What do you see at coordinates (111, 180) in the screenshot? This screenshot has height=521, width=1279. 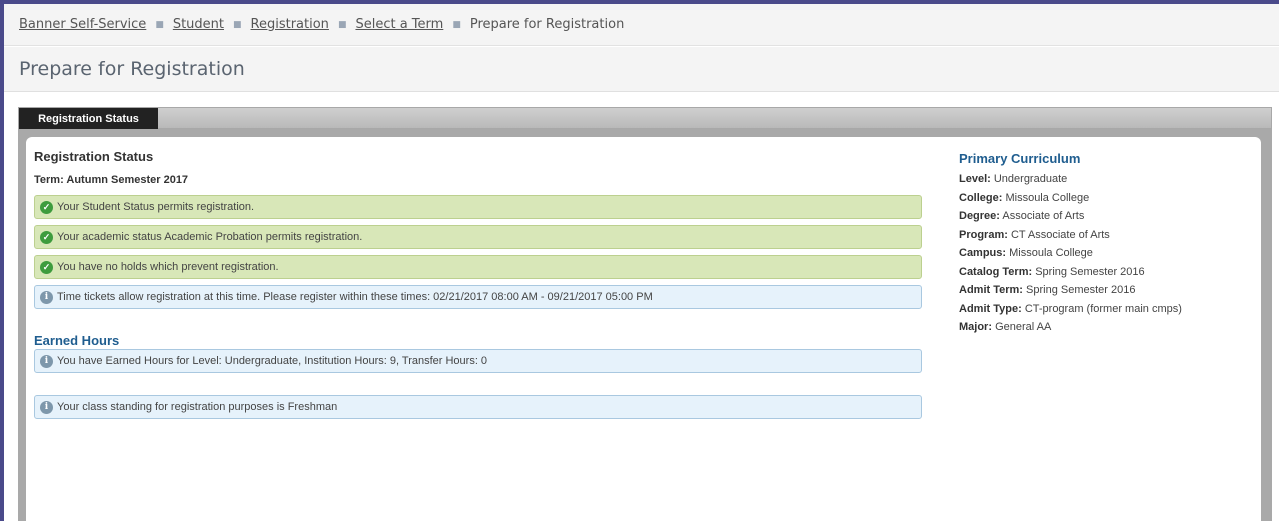 I see `term-label: Term: Autumn Semester 2017` at bounding box center [111, 180].